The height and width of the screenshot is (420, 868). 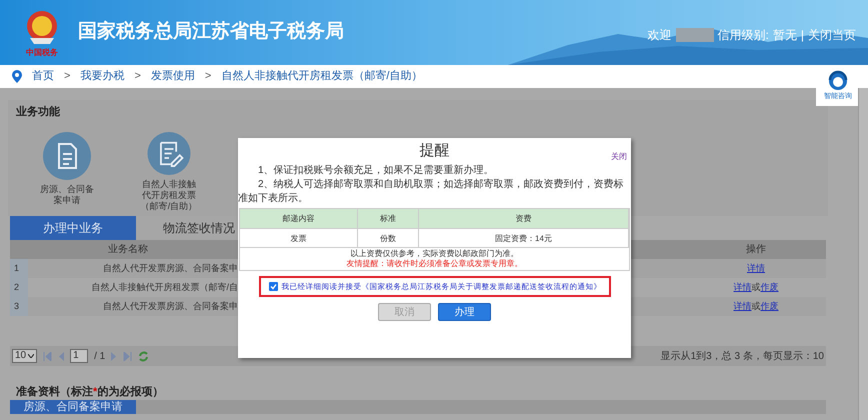 What do you see at coordinates (79, 356) in the screenshot?
I see `page-field: 1` at bounding box center [79, 356].